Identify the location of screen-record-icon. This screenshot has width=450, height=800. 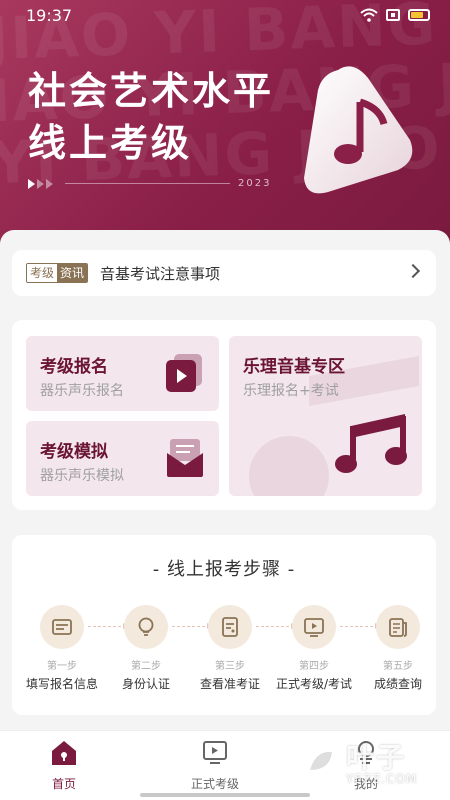
(393, 15).